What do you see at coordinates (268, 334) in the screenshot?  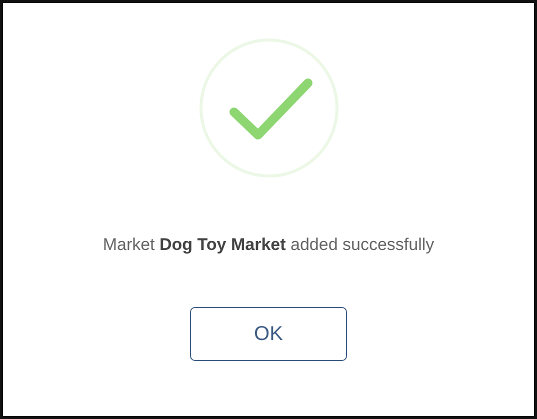 I see `ok-button: OK` at bounding box center [268, 334].